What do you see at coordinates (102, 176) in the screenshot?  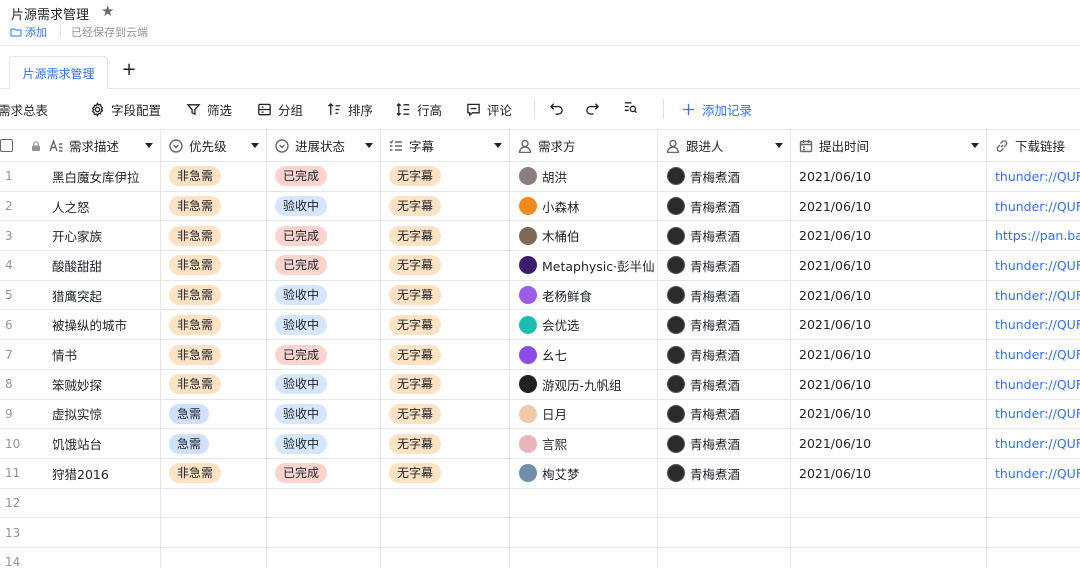 I see `desc-cell: 黑白魔女库伊拉` at bounding box center [102, 176].